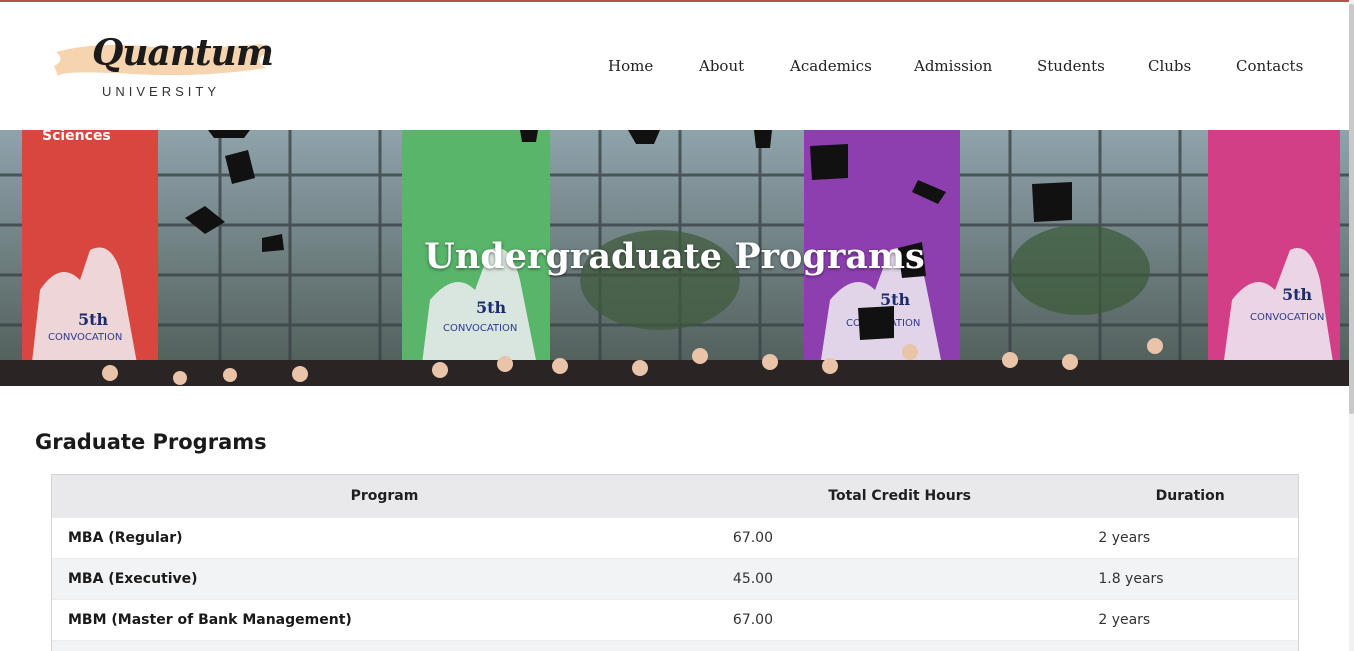  Describe the element at coordinates (953, 66) in the screenshot. I see `nav-admission: Admission` at that location.